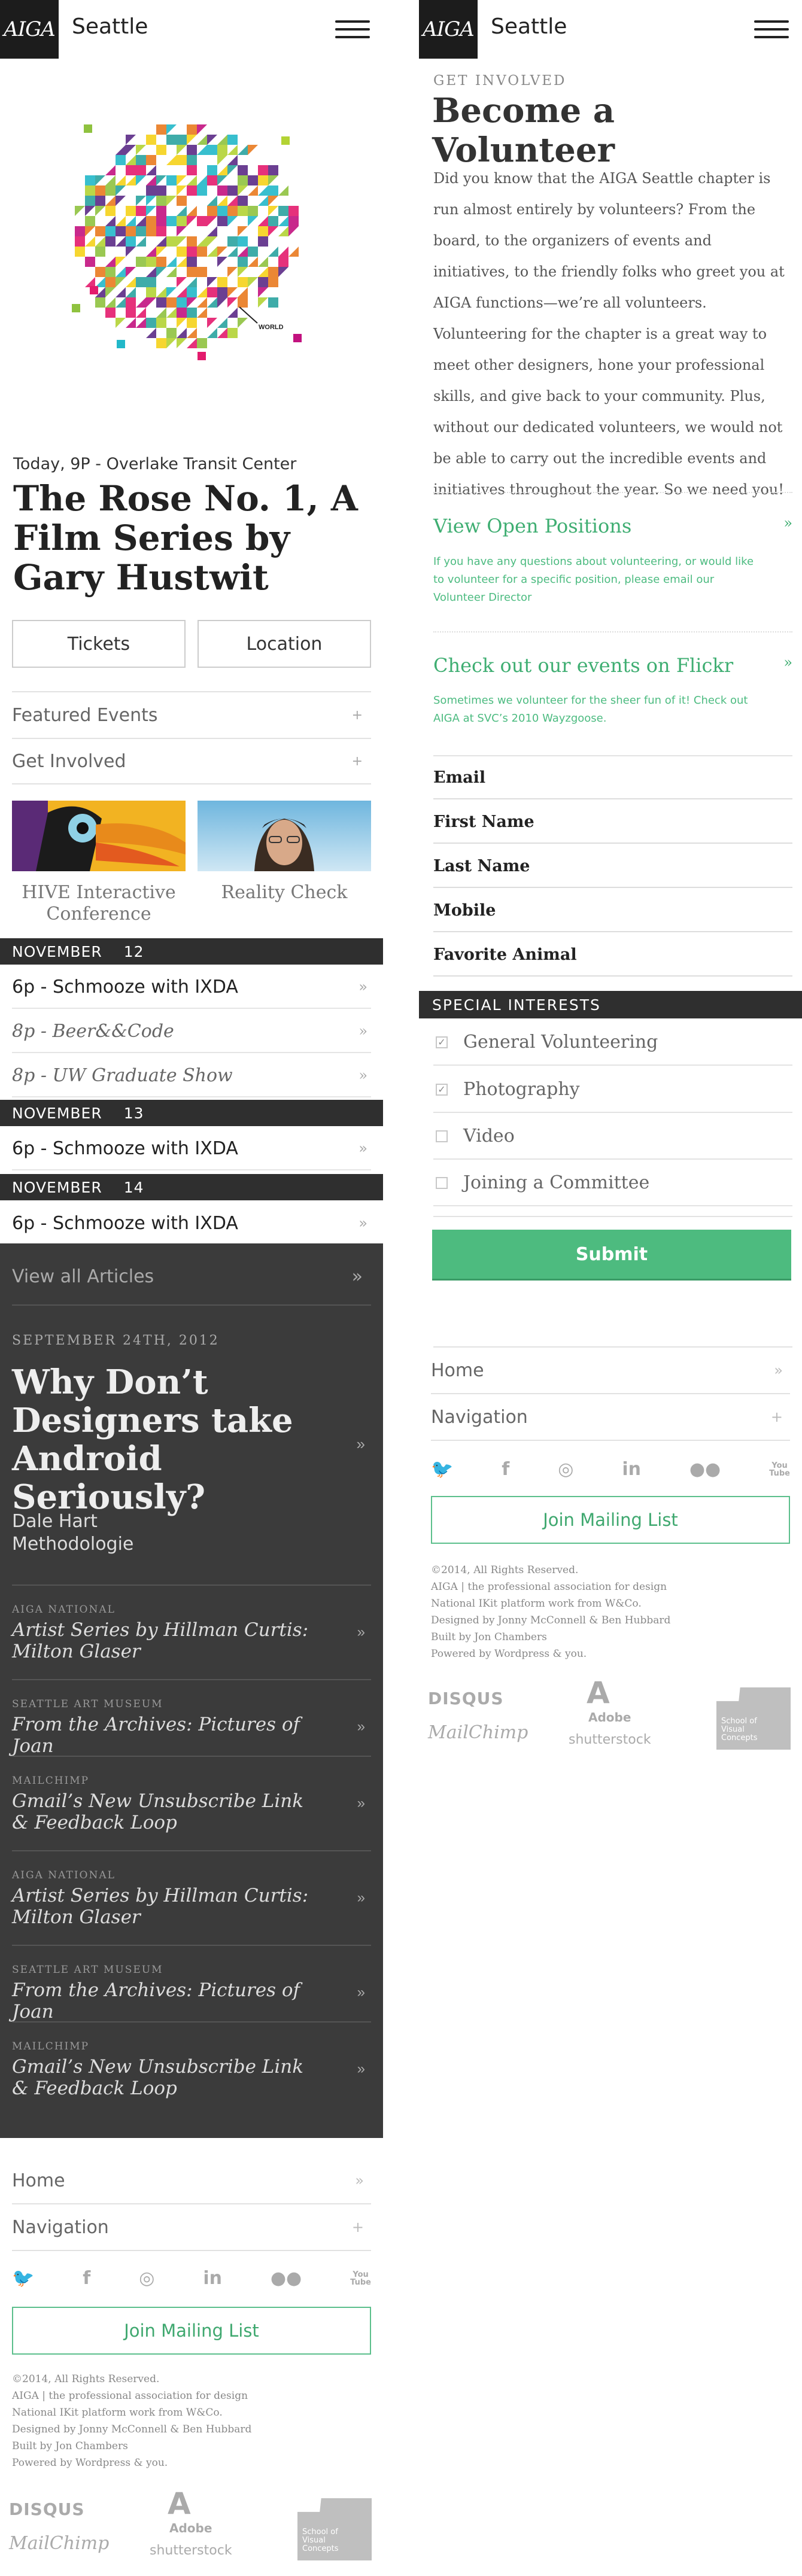 The height and width of the screenshot is (2576, 802). I want to click on first-name-field: First Name, so click(613, 822).